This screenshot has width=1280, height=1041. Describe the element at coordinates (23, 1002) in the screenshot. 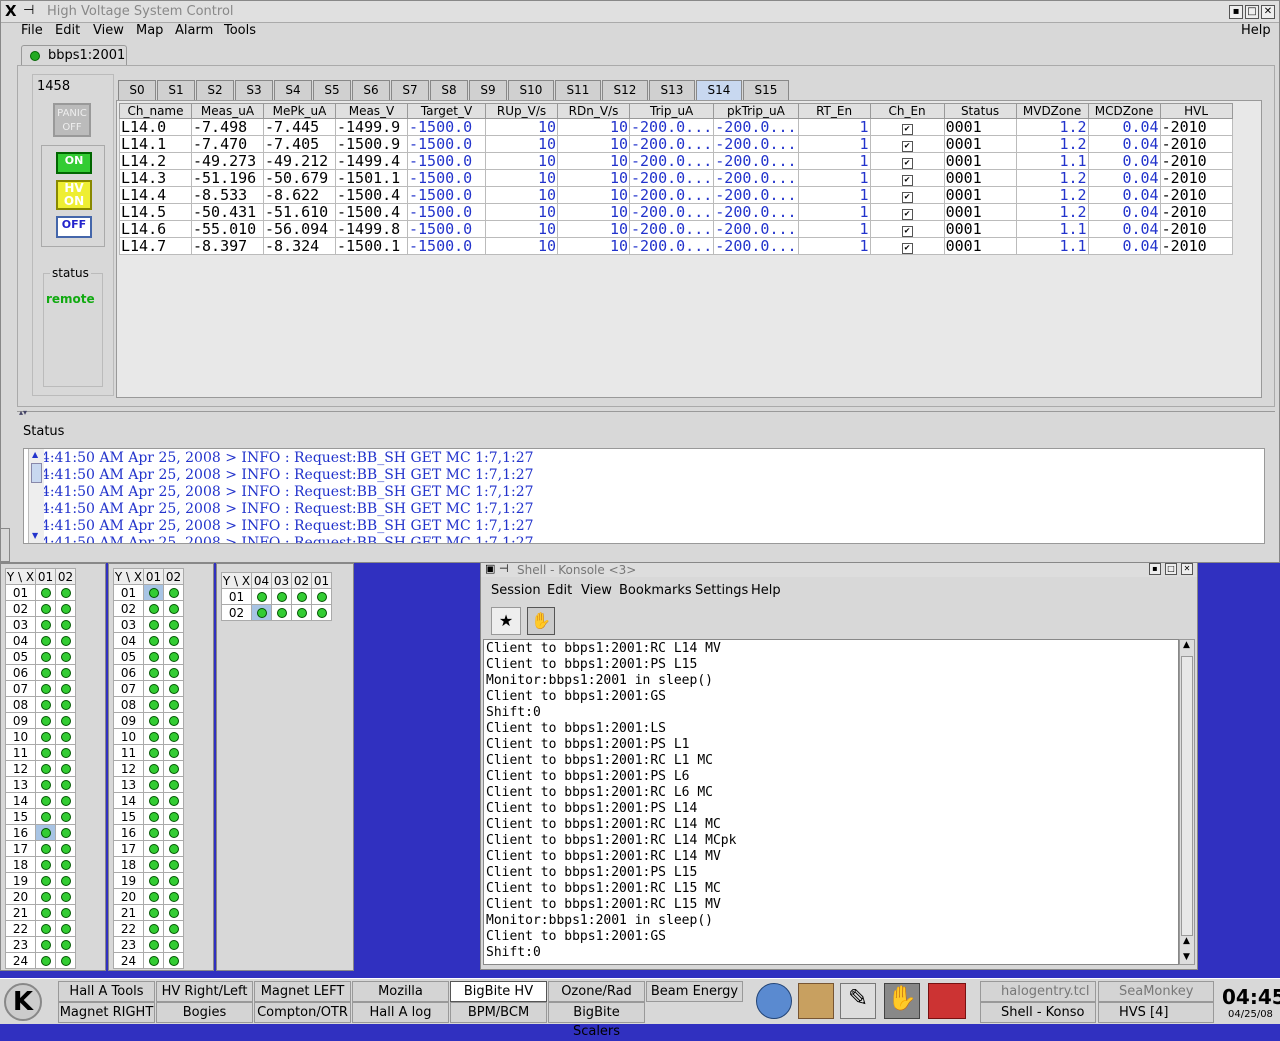

I see `kde-menu-icon: K` at that location.